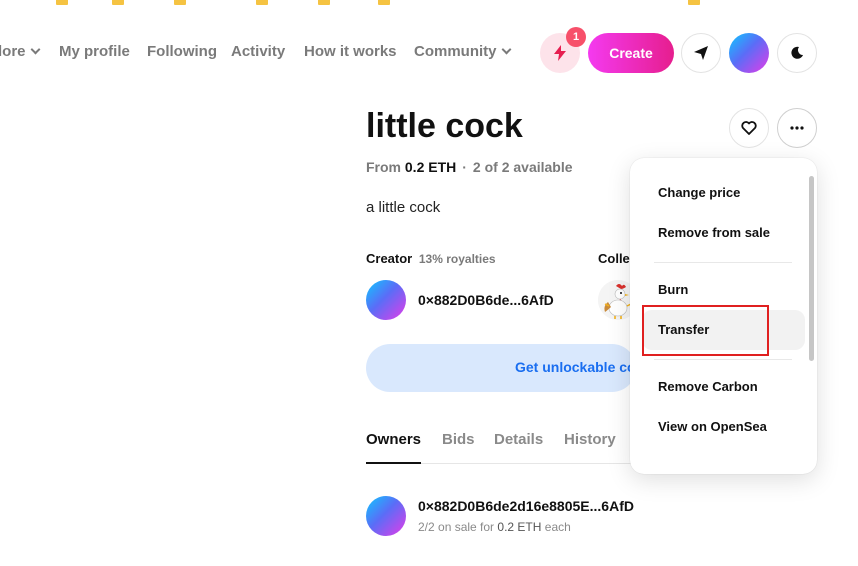 The height and width of the screenshot is (566, 858). I want to click on heart-icon, so click(749, 128).